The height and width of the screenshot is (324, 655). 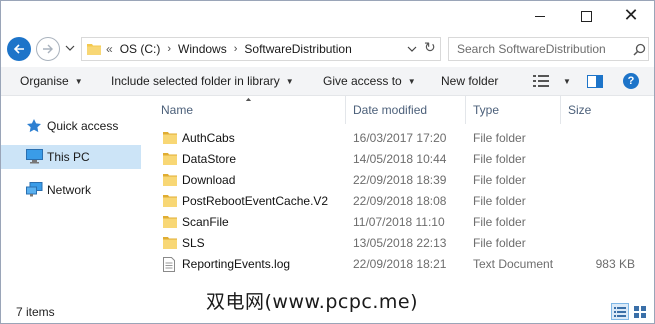 I want to click on file-name: PostRebootEventCache.V2, so click(x=255, y=201).